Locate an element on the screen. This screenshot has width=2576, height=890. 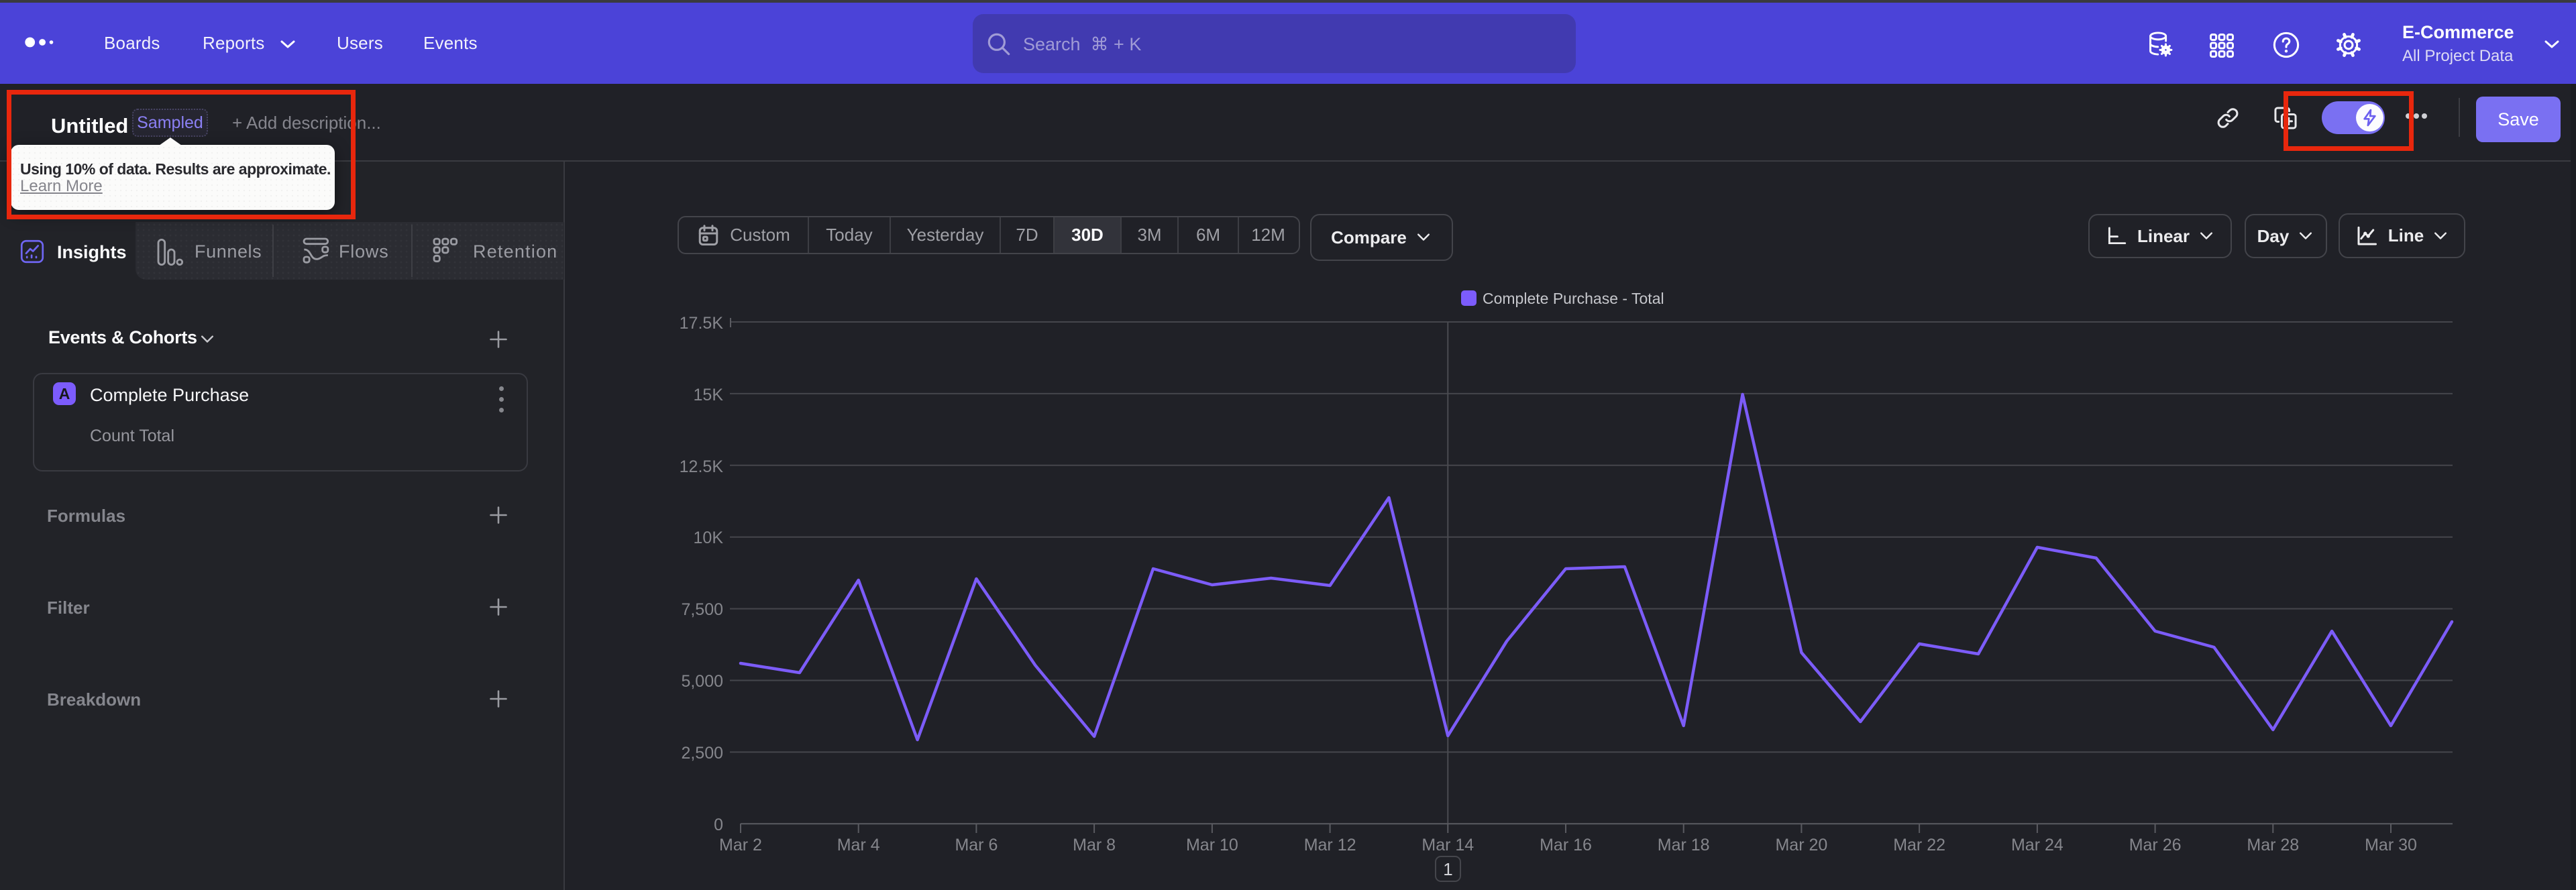
svg-text: 7,500 is located at coordinates (702, 609).